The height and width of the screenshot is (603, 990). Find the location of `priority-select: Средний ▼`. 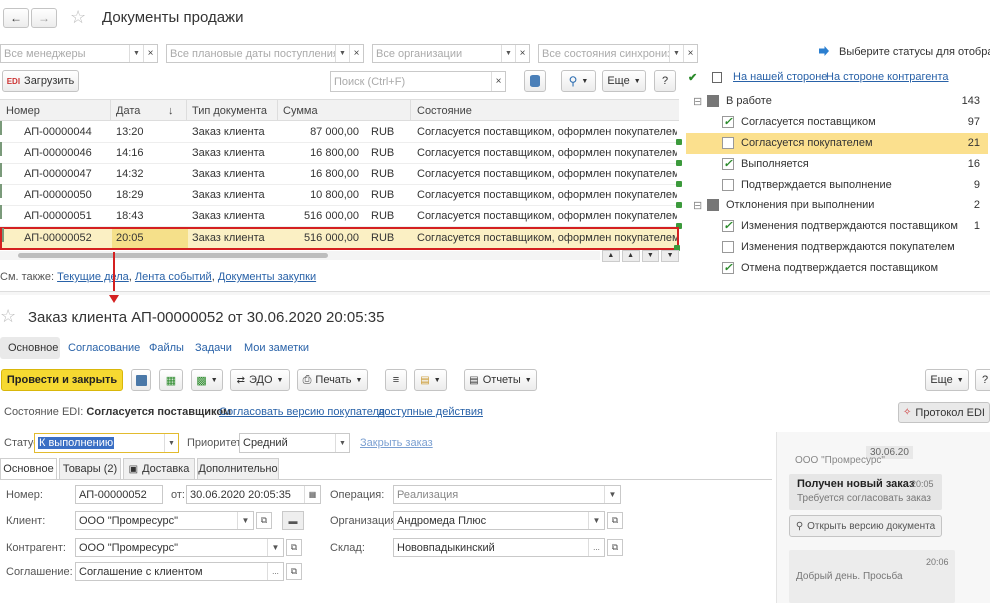

priority-select: Средний ▼ is located at coordinates (294, 443).